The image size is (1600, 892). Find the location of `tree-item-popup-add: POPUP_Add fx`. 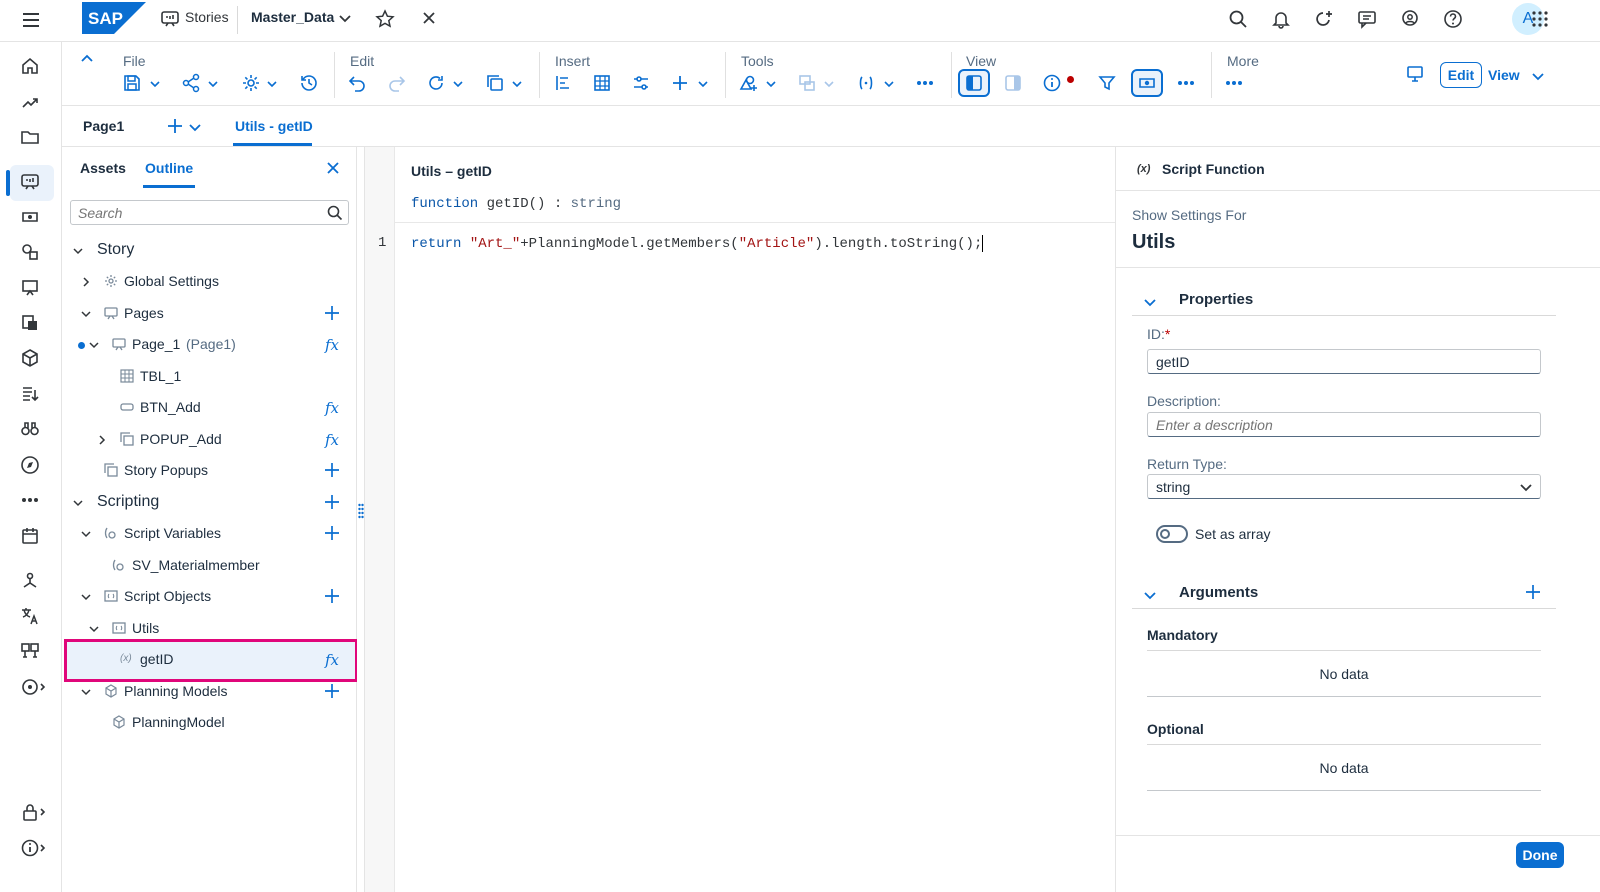

tree-item-popup-add: POPUP_Add fx is located at coordinates (209, 439).